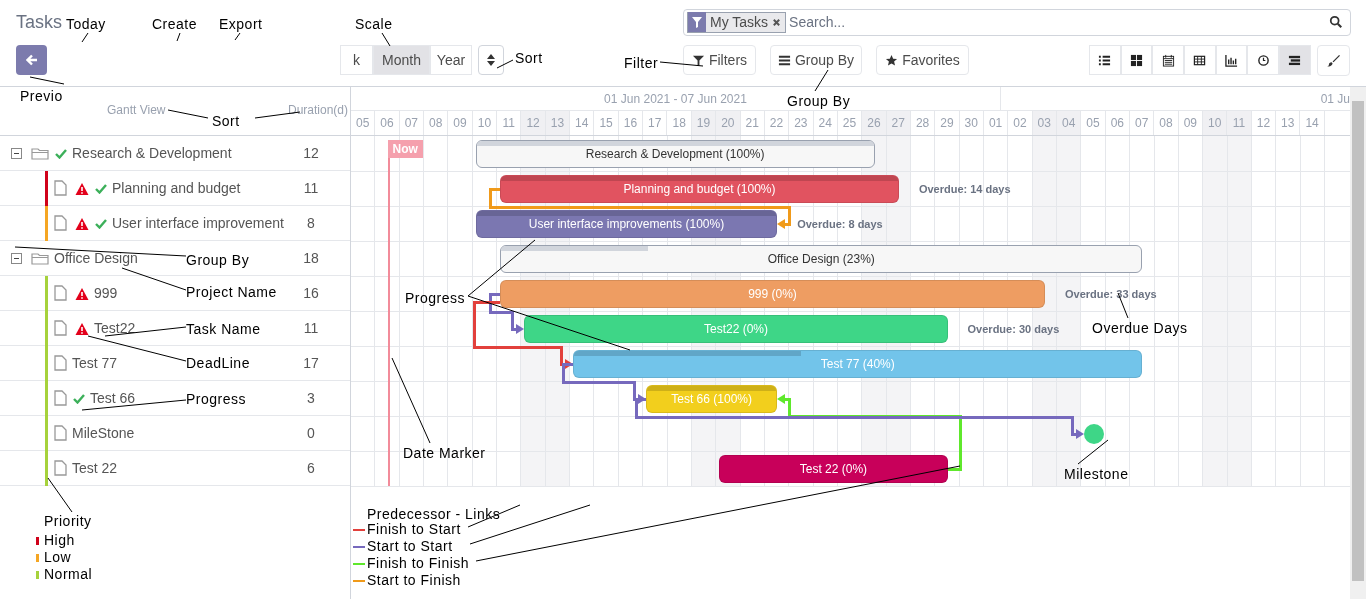 Image resolution: width=1366 pixels, height=599 pixels. What do you see at coordinates (558, 123) in the screenshot?
I see `day-label: 13` at bounding box center [558, 123].